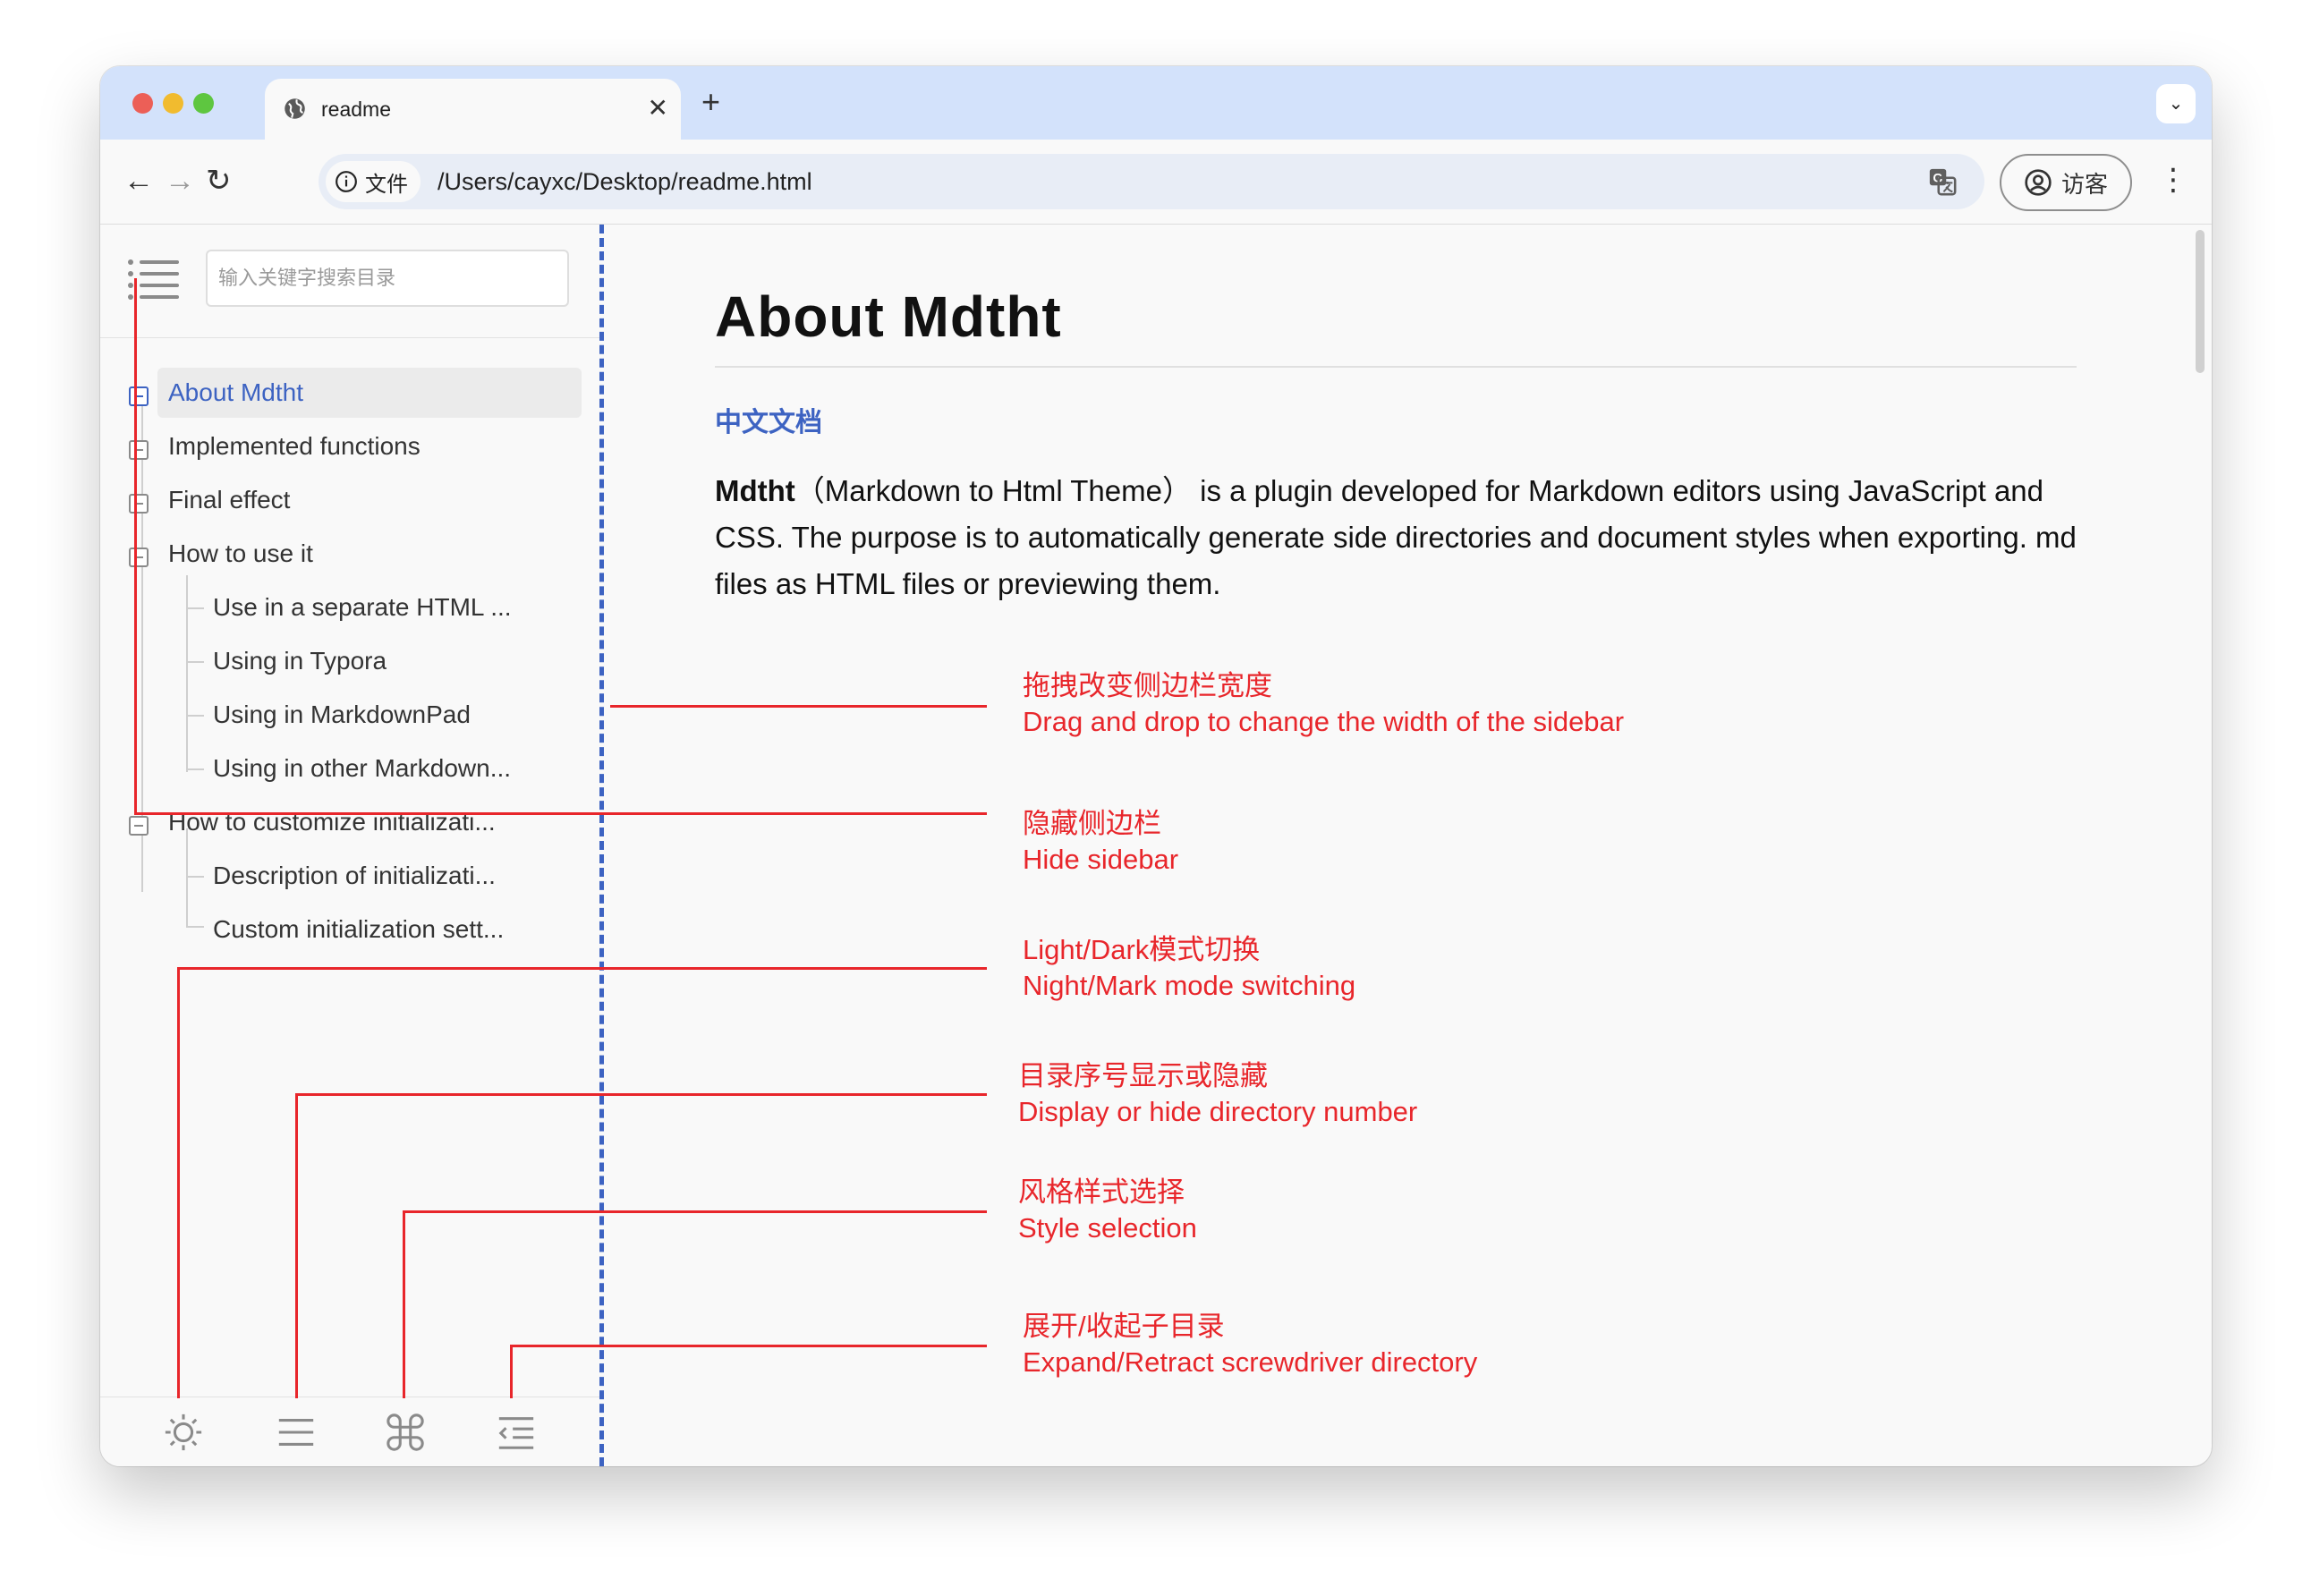 Image resolution: width=2311 pixels, height=1596 pixels. I want to click on intro-bold: Mdtht, so click(755, 491).